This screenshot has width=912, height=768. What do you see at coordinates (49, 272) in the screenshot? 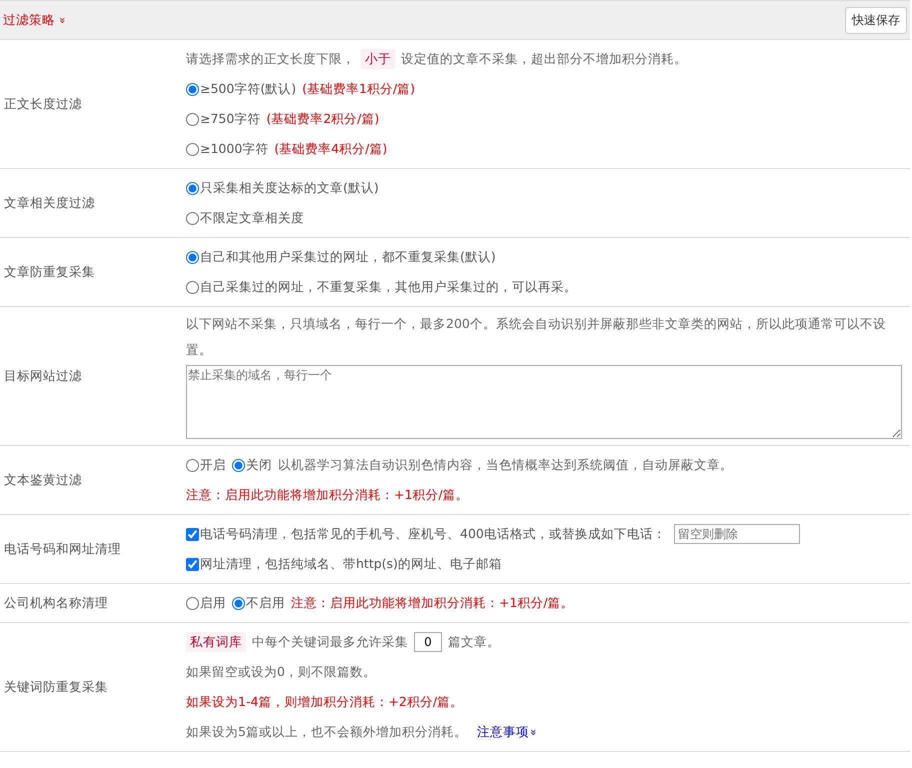
I see `setting-label: 文章防重复采集` at bounding box center [49, 272].